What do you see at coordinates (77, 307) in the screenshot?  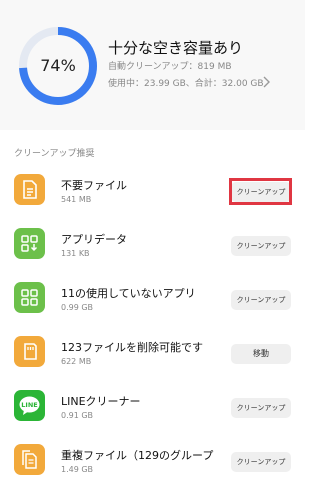 I see `item-size: 0.99 GB` at bounding box center [77, 307].